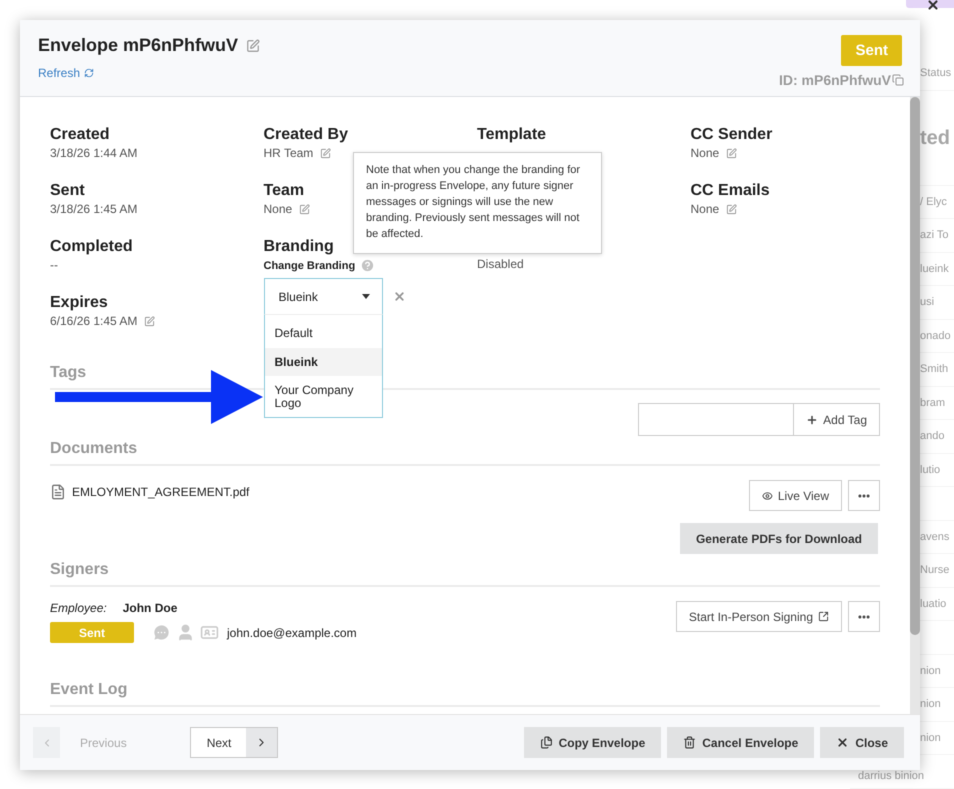  Describe the element at coordinates (930, 470) in the screenshot. I see `list-row-text: lutio` at that location.